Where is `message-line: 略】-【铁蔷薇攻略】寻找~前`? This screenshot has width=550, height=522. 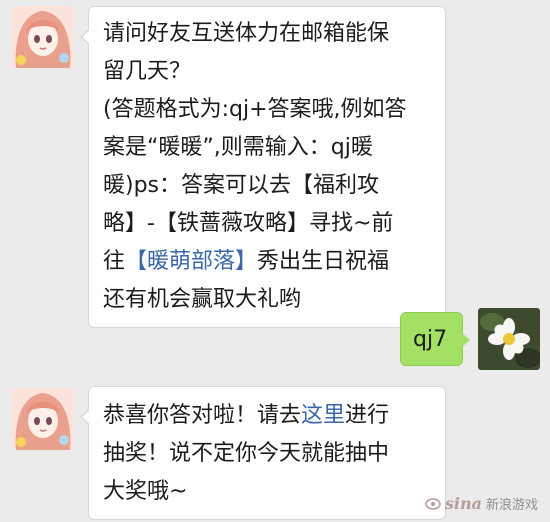
message-line: 略】-【铁蔷薇攻略】寻找~前 is located at coordinates (268, 224).